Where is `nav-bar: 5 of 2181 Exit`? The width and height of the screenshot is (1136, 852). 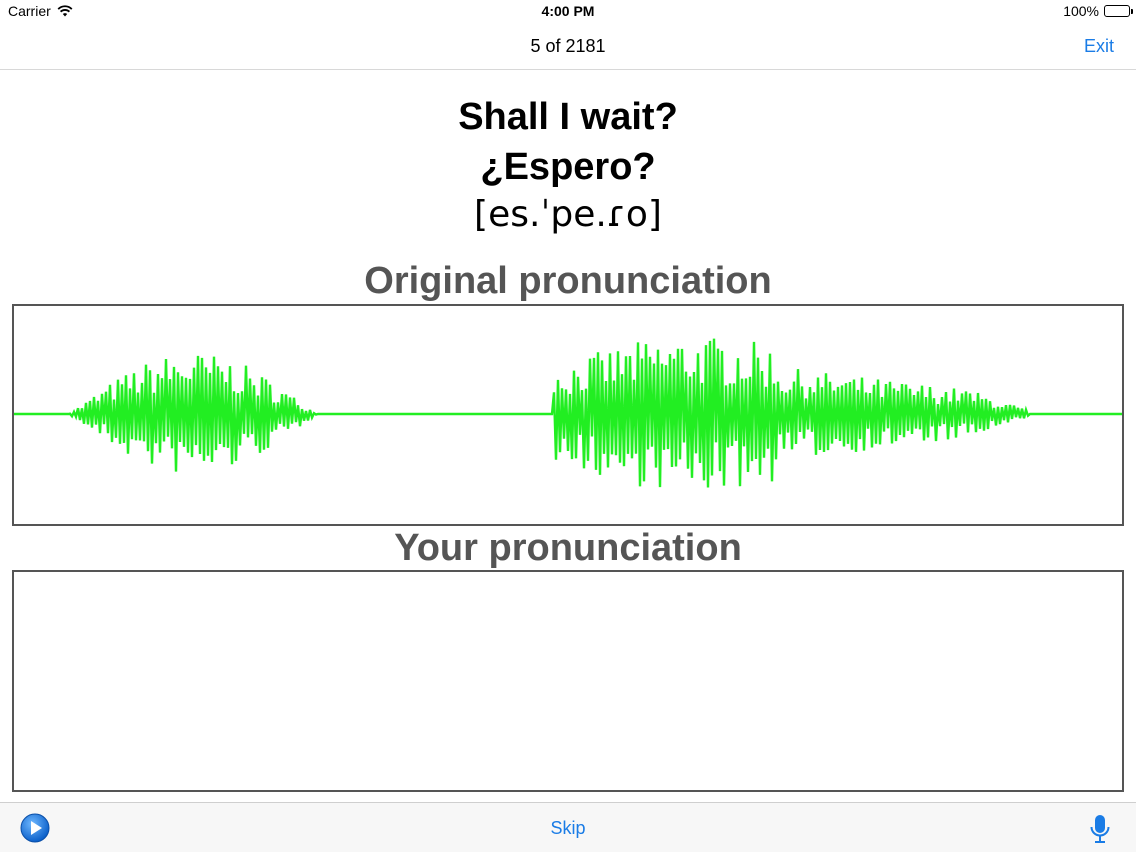
nav-bar: 5 of 2181 Exit is located at coordinates (568, 47).